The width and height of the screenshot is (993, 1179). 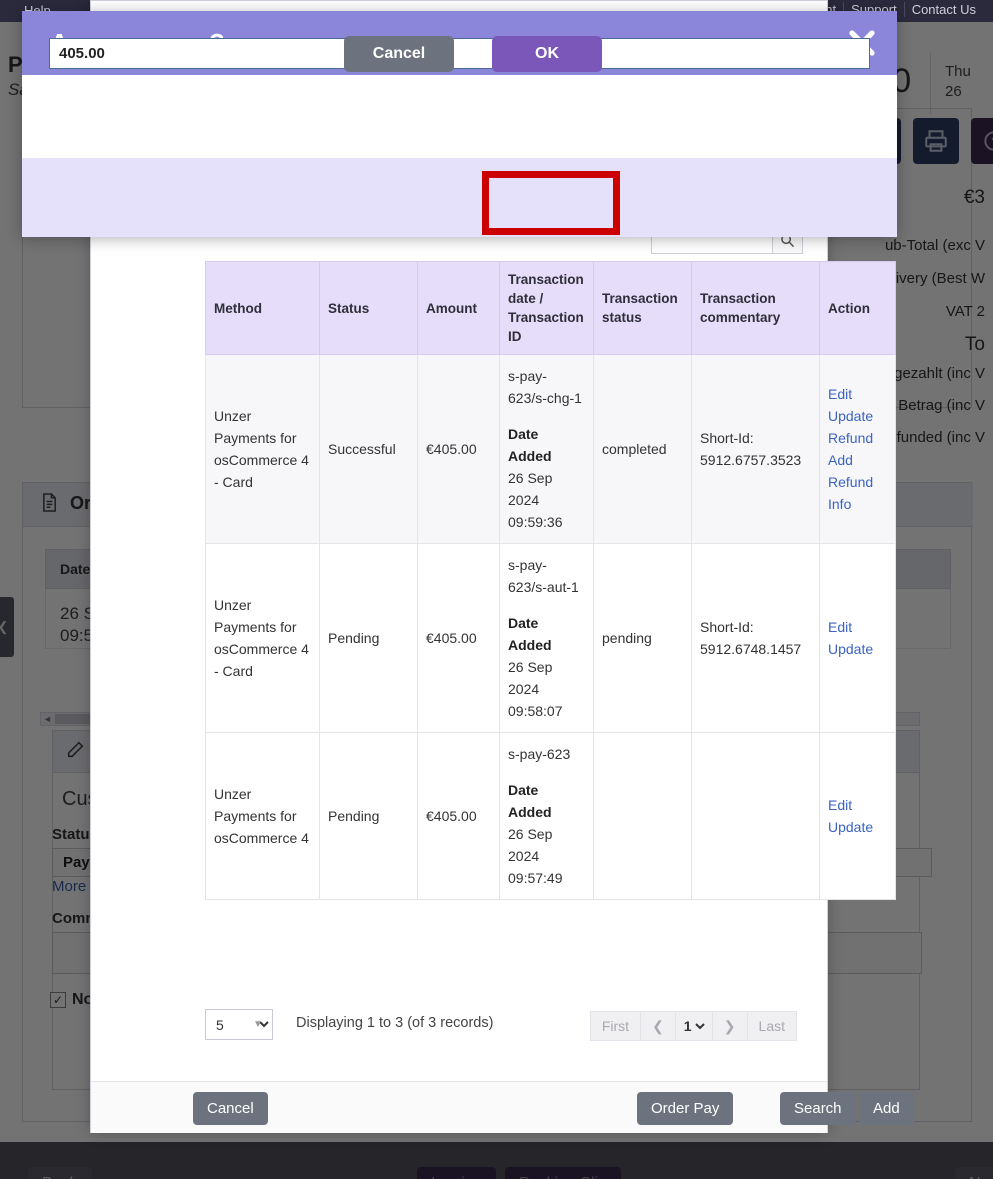 What do you see at coordinates (755, 449) in the screenshot?
I see `cell-transaction-commentary: Short-Id: 5912.6757.3523` at bounding box center [755, 449].